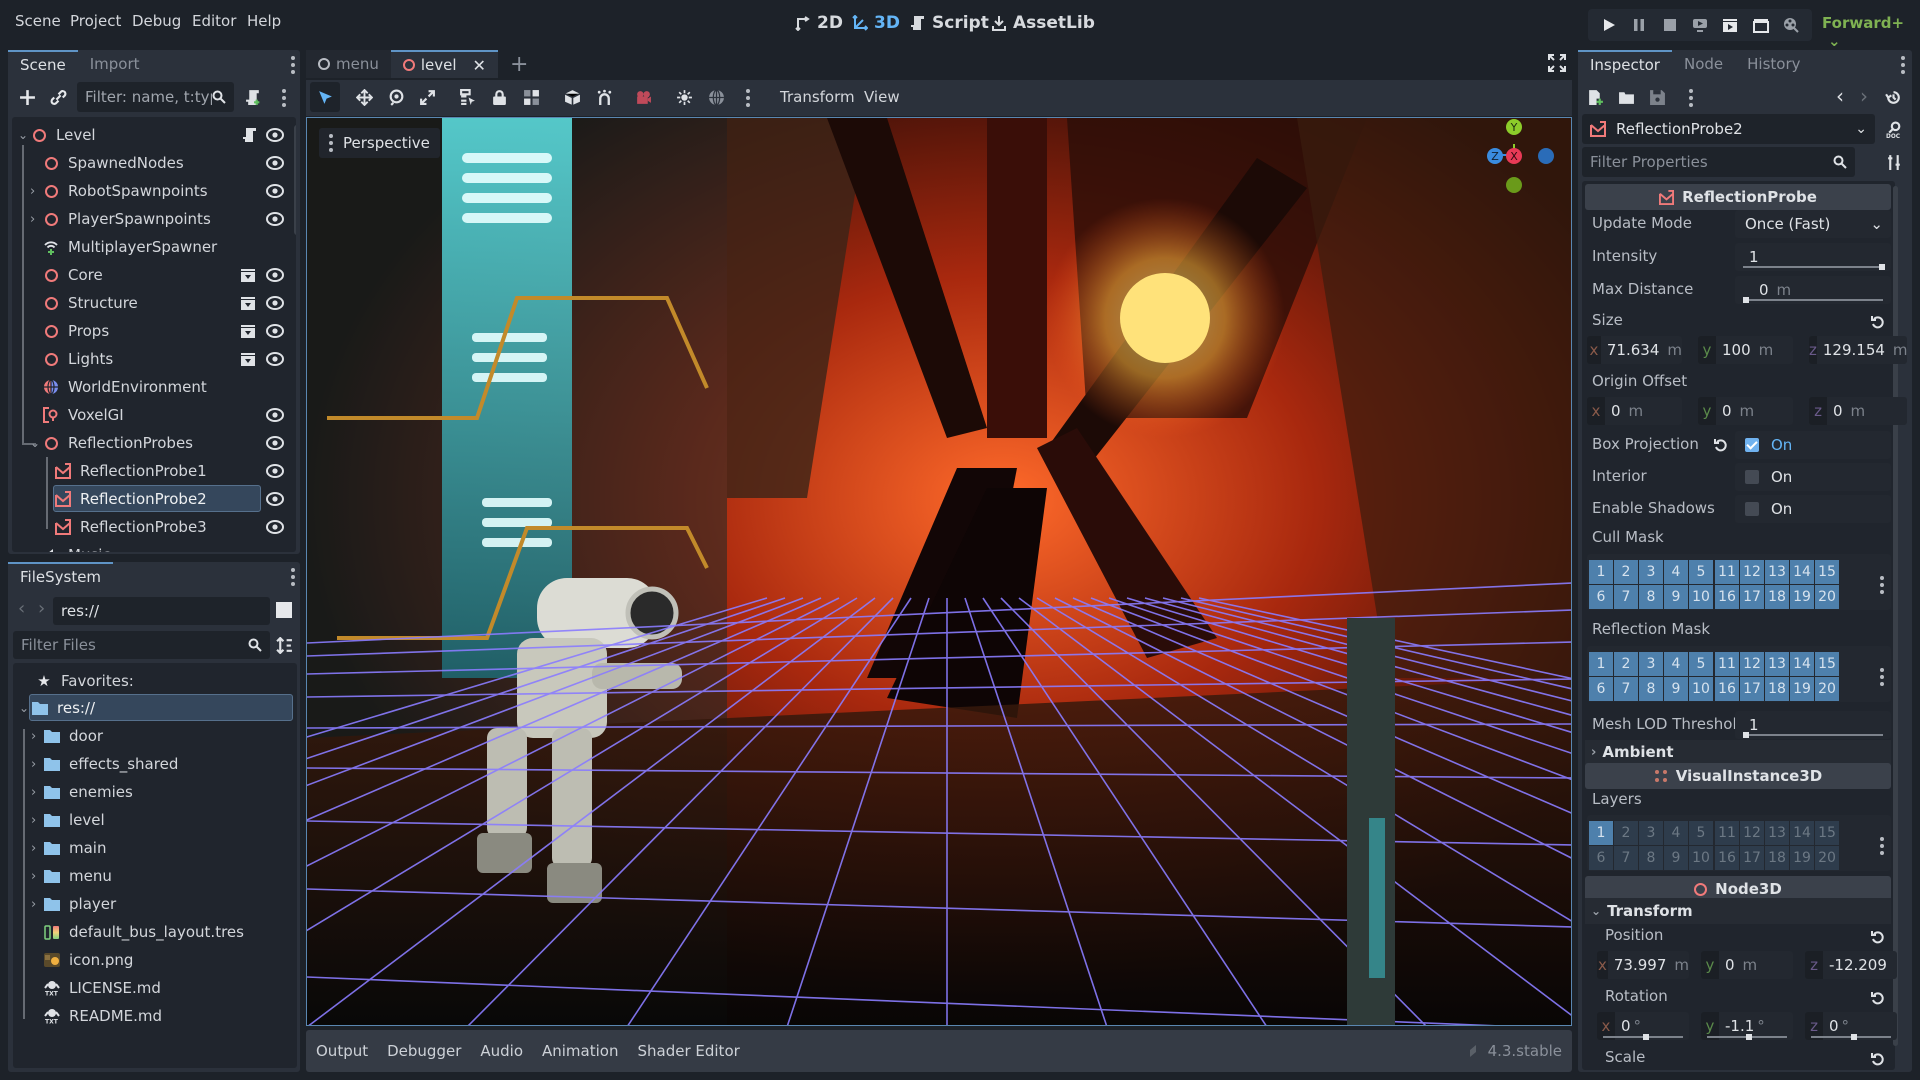  I want to click on view-menu: View, so click(882, 97).